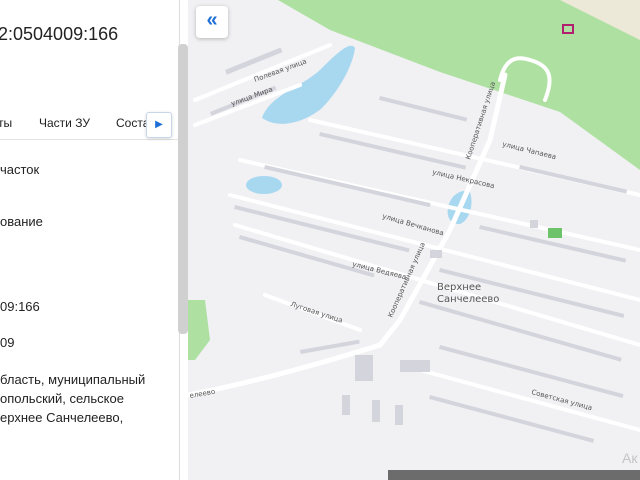  I want to click on collapse-panel-button: «, so click(212, 22).